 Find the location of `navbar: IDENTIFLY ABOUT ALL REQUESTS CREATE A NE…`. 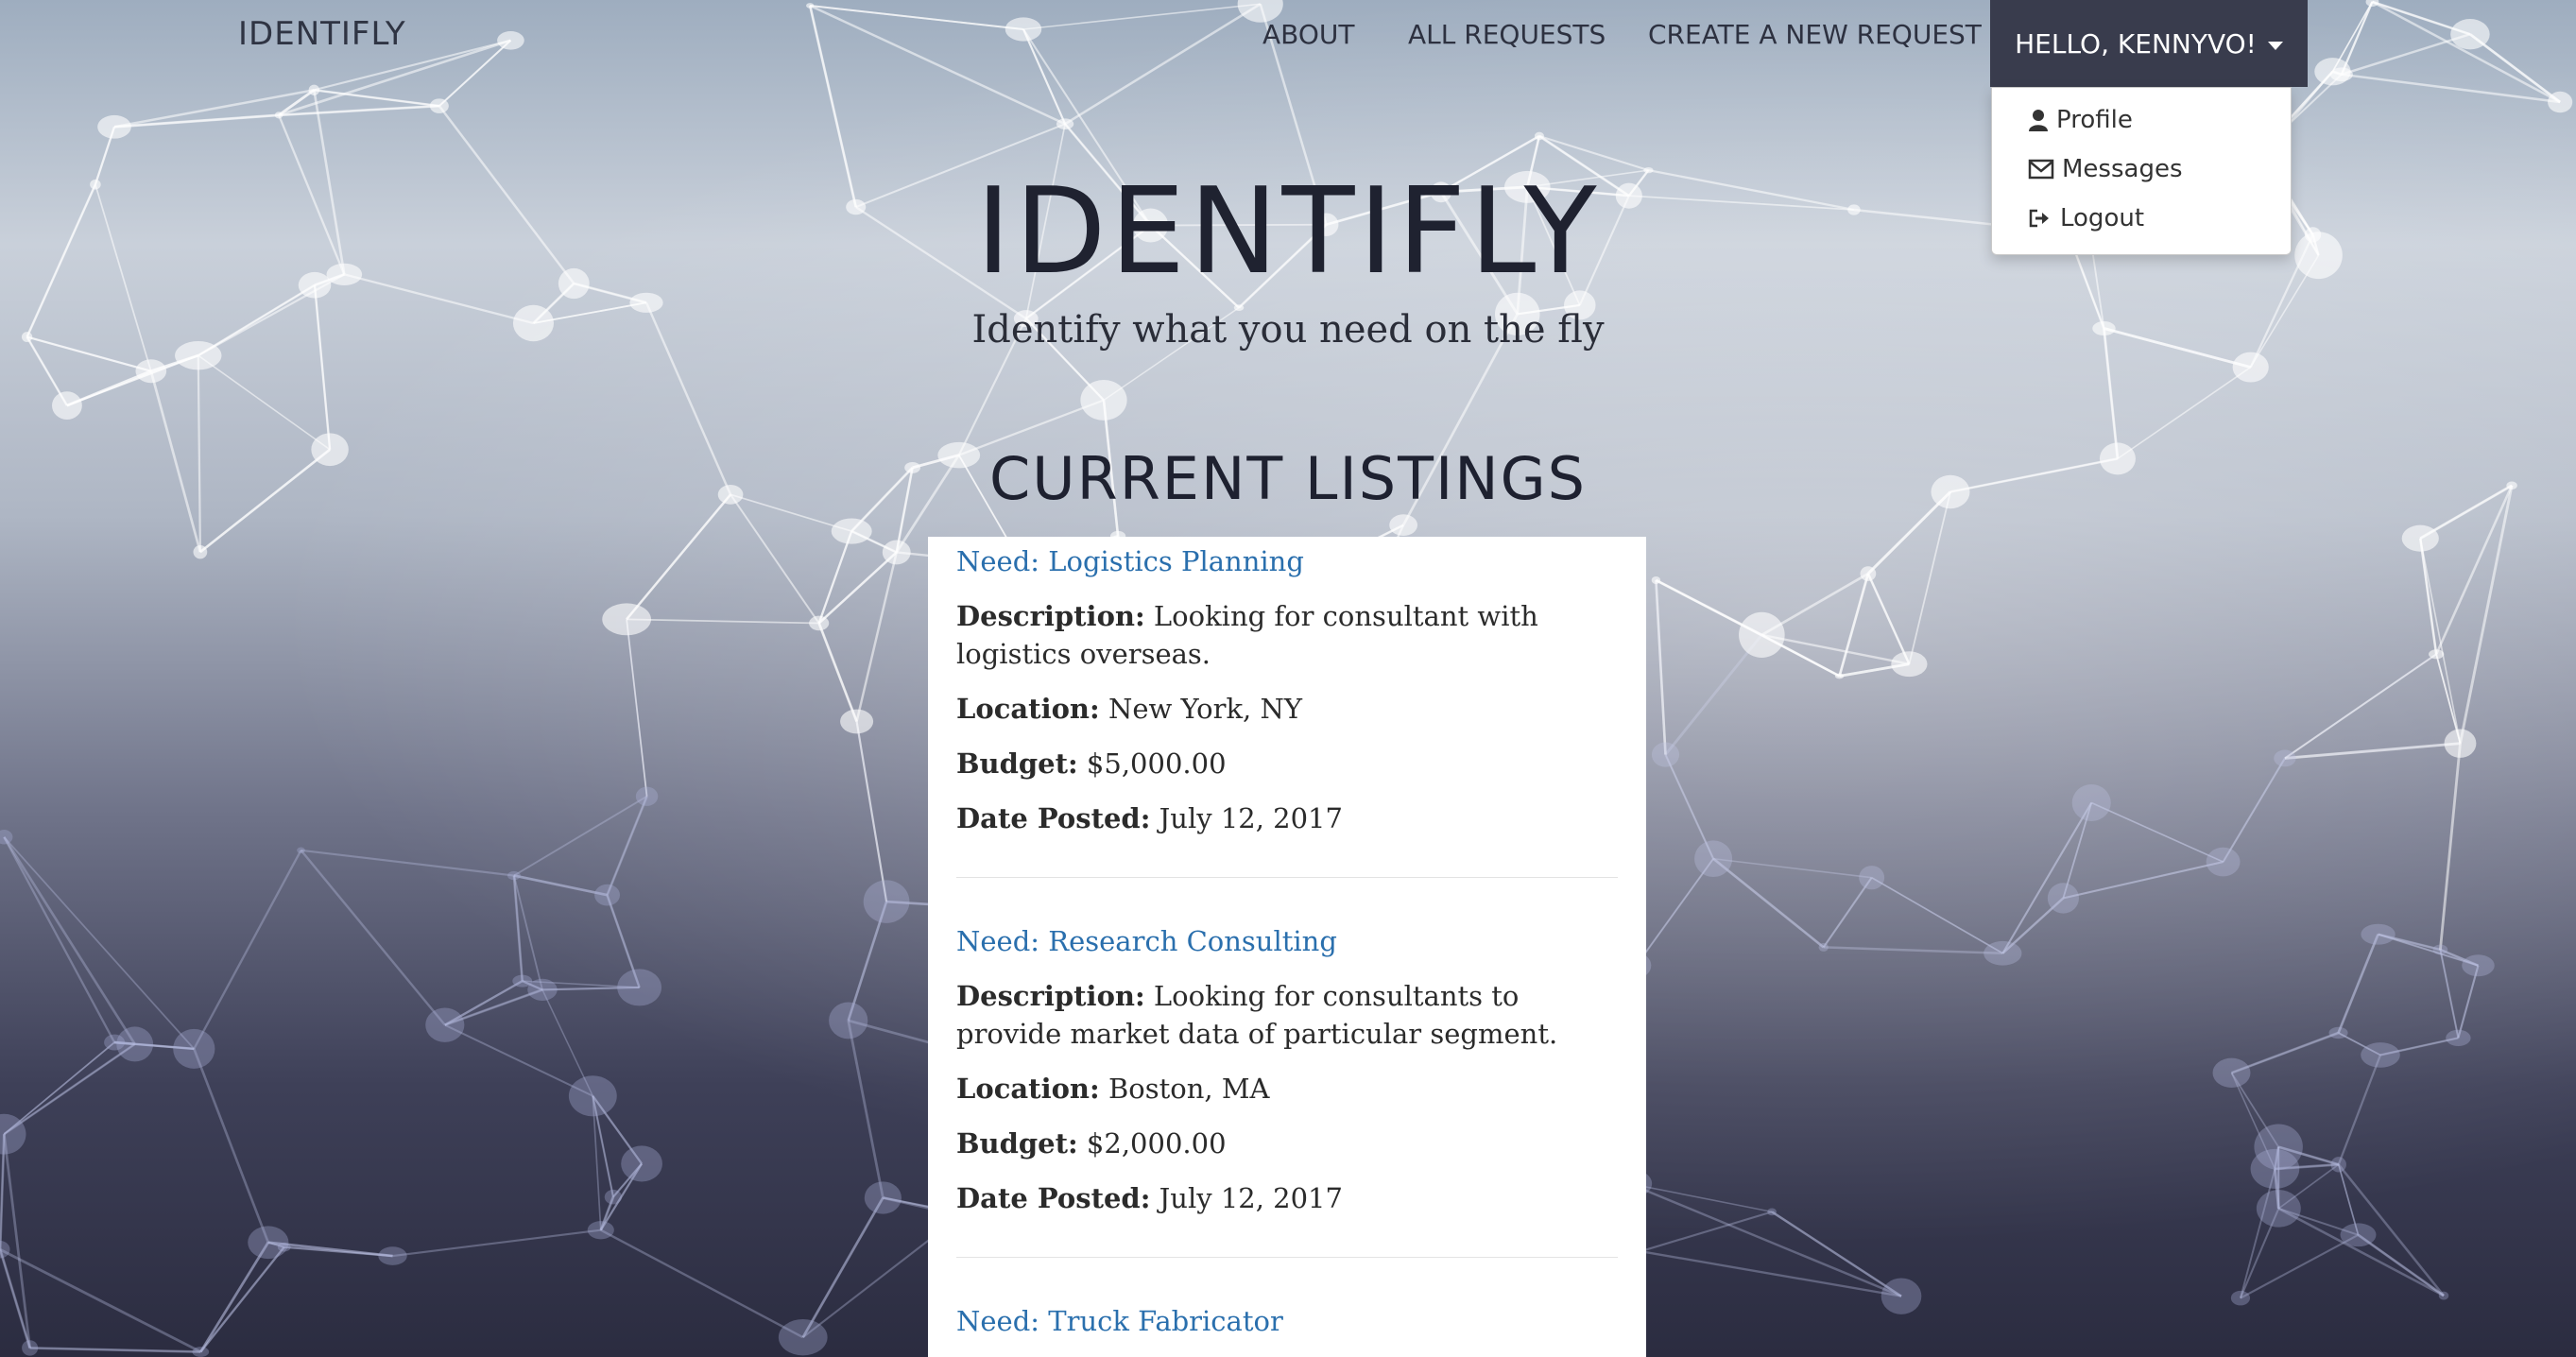

navbar: IDENTIFLY ABOUT ALL REQUESTS CREATE A NE… is located at coordinates (1288, 43).